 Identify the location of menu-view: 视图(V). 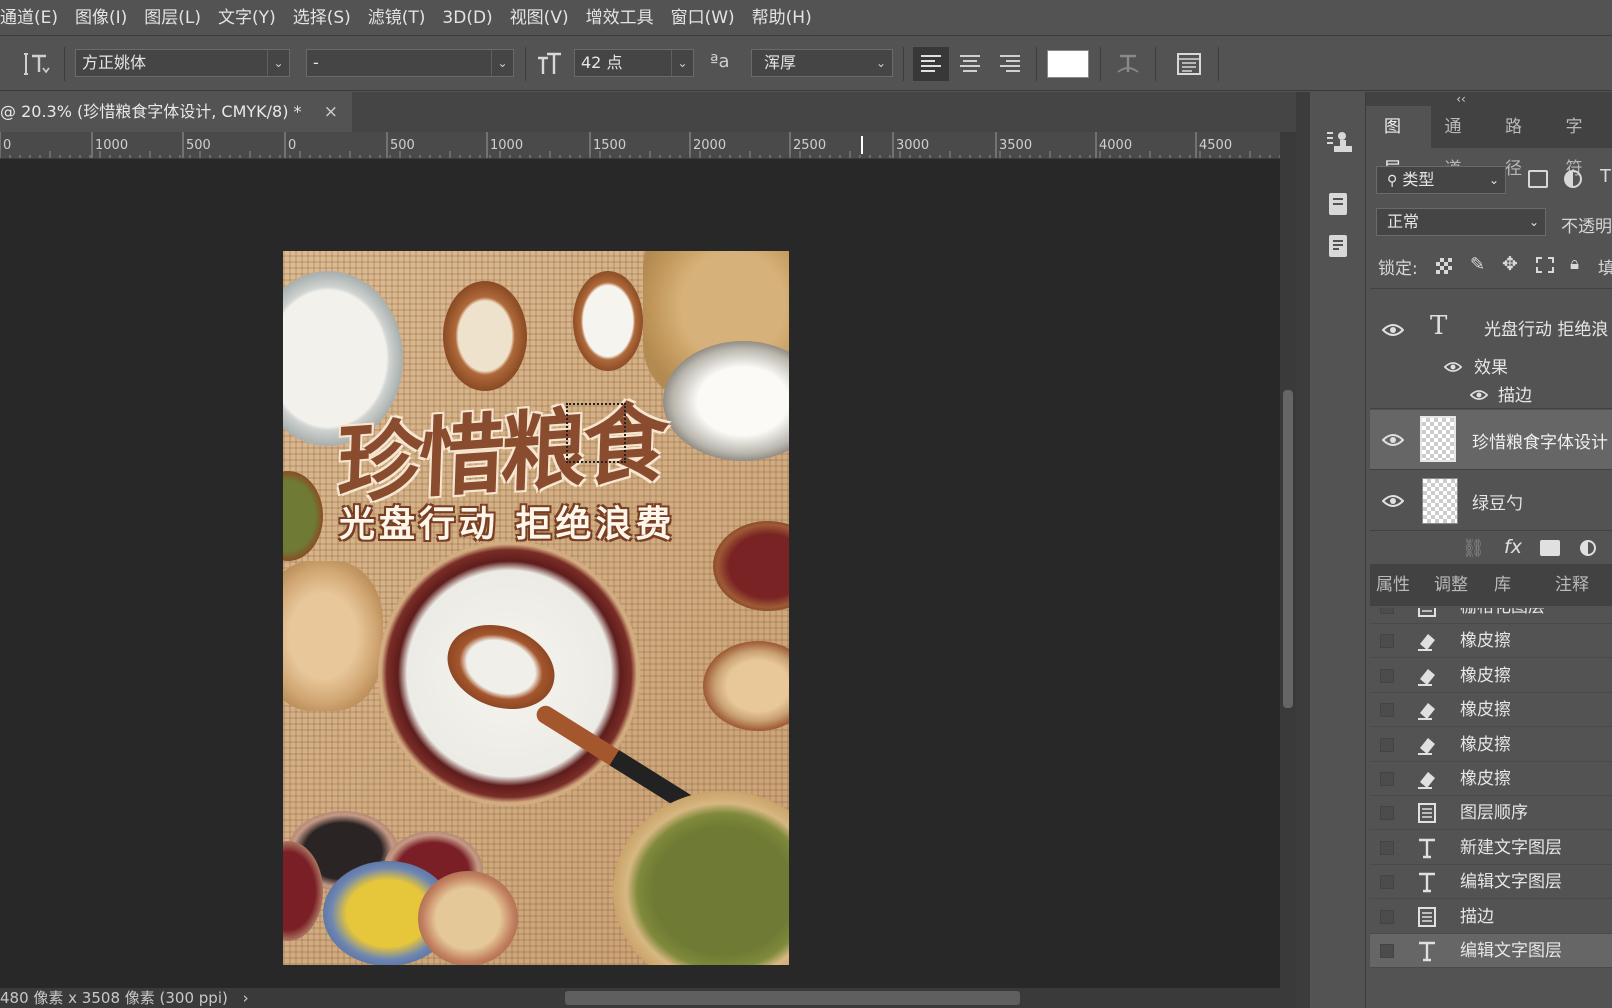
(539, 18).